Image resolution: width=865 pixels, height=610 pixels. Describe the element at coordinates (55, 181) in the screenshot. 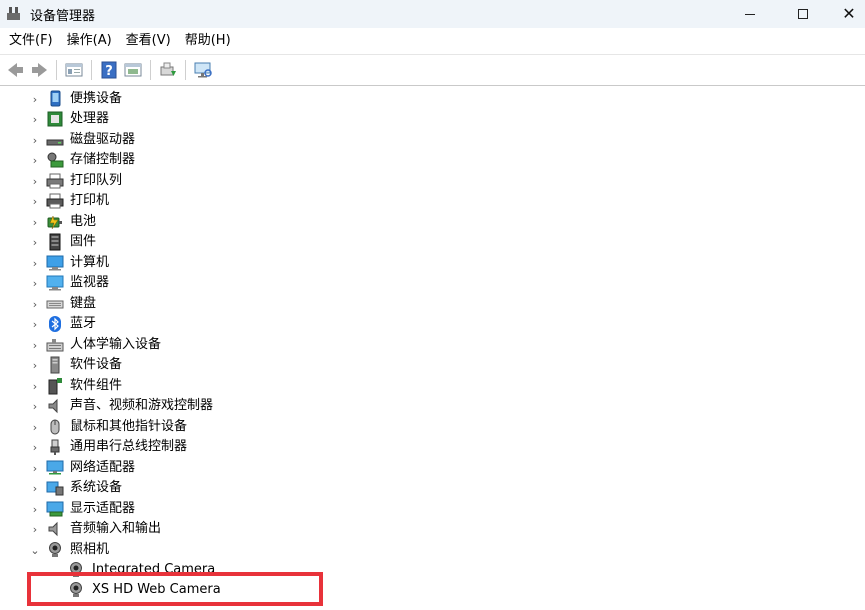

I see `print-queue-icon` at that location.